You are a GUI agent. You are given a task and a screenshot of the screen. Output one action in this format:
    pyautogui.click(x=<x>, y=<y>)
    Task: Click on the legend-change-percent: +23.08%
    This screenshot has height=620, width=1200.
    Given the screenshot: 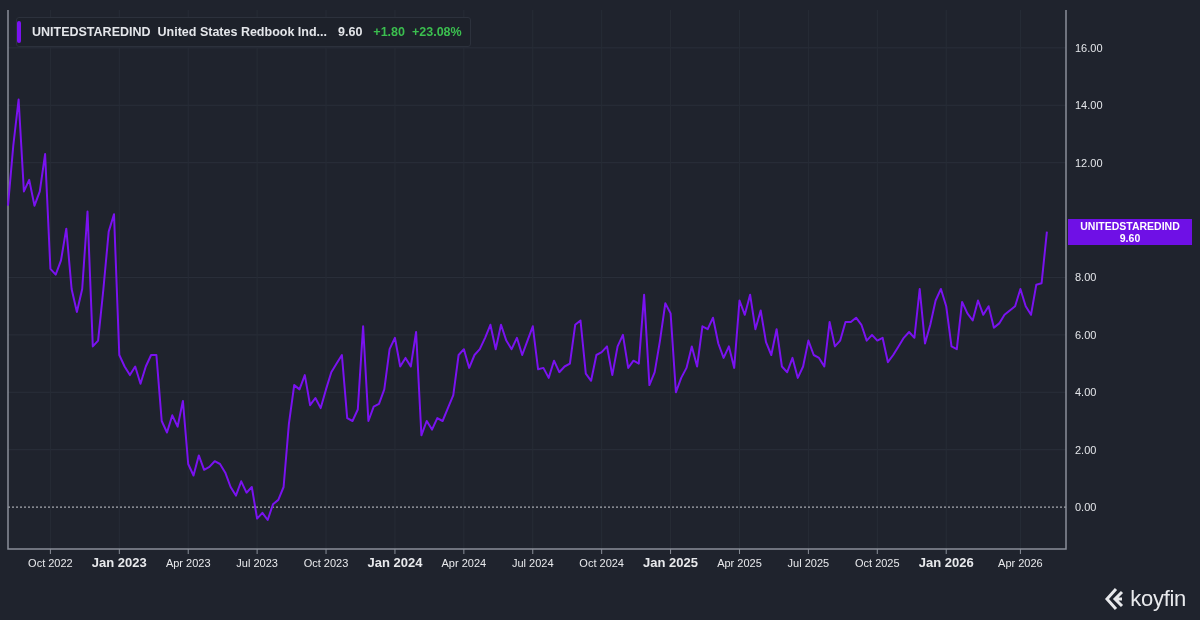 What is the action you would take?
    pyautogui.click(x=437, y=32)
    